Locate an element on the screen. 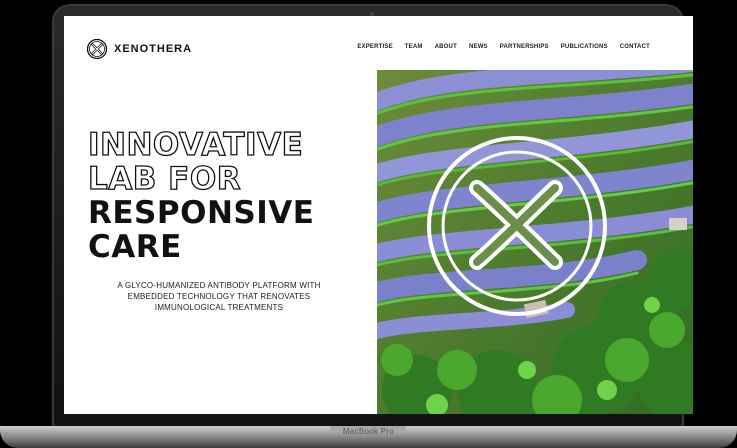 This screenshot has height=448, width=737. nav-item-publications: PUBLICATIONS is located at coordinates (584, 47).